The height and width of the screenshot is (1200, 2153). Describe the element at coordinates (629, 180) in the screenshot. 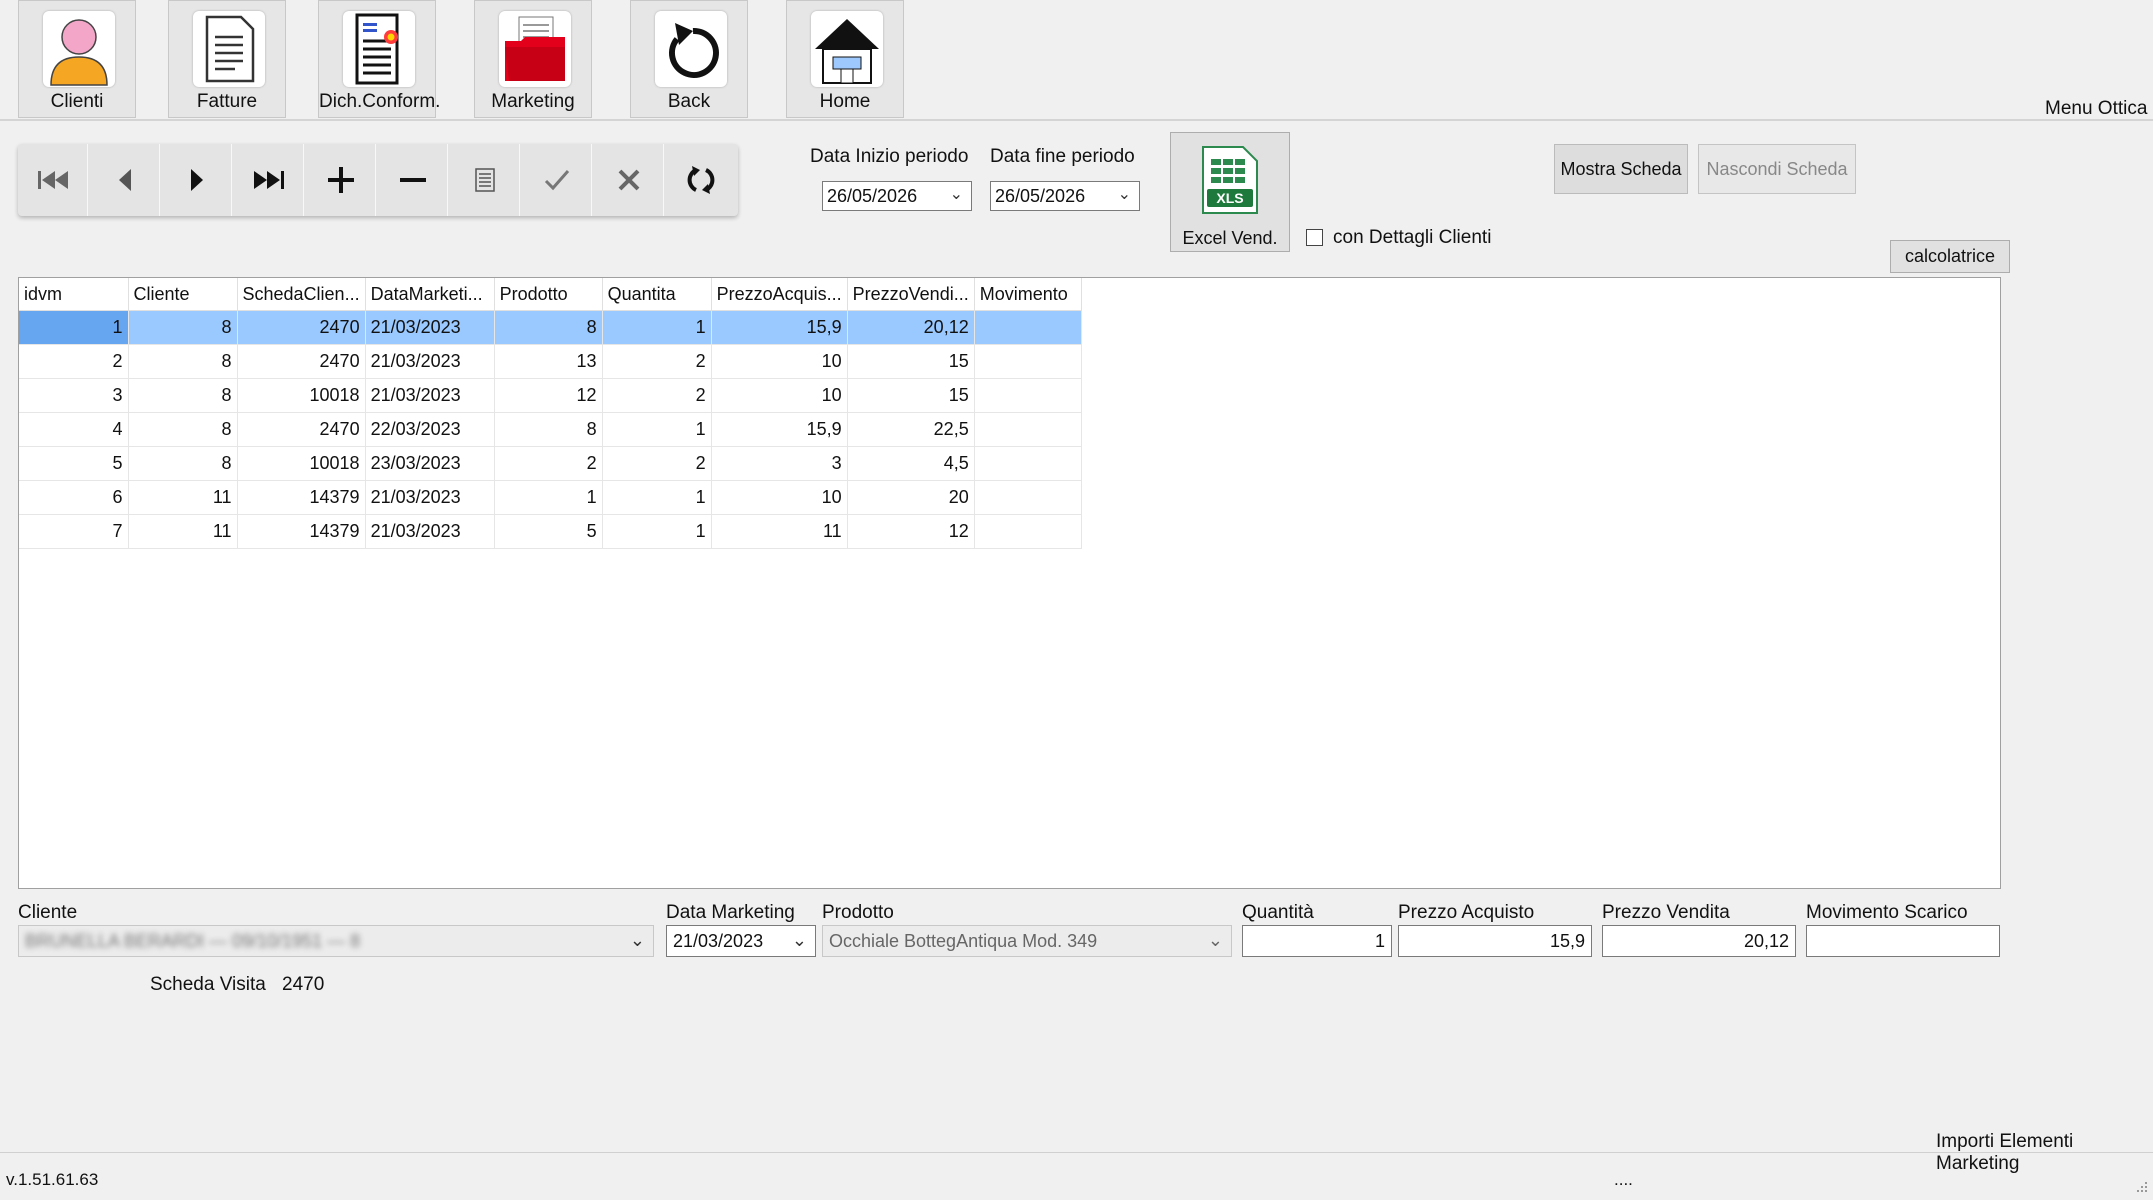

I see `cancel-icon` at that location.